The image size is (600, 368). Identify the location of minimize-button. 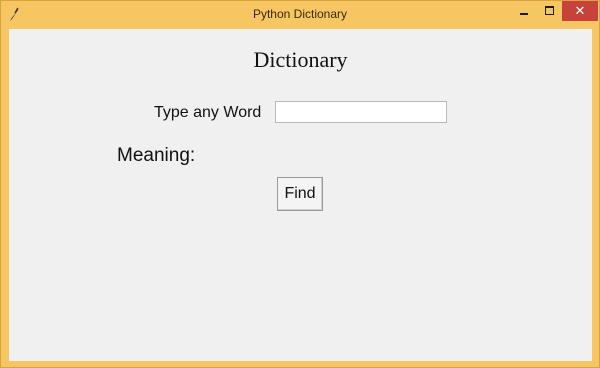
(524, 11).